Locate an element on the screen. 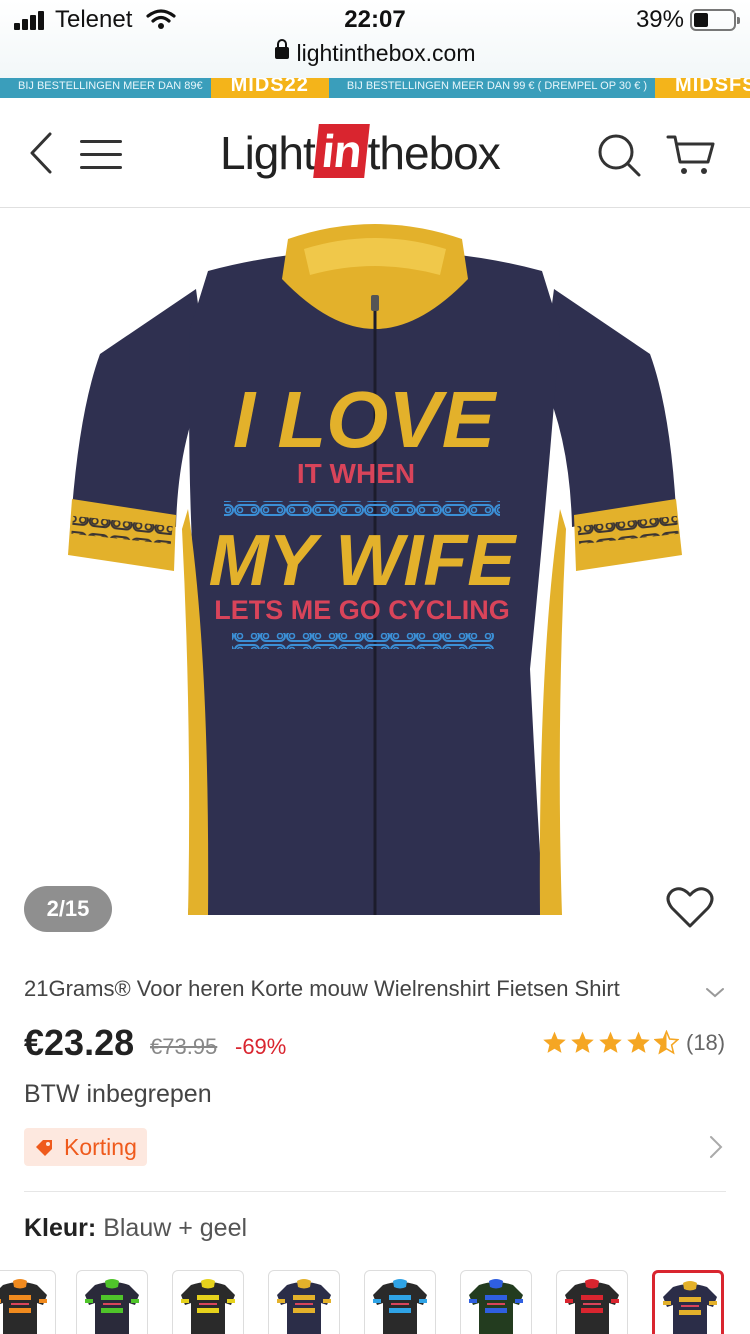  rating-stars is located at coordinates (610, 1042).